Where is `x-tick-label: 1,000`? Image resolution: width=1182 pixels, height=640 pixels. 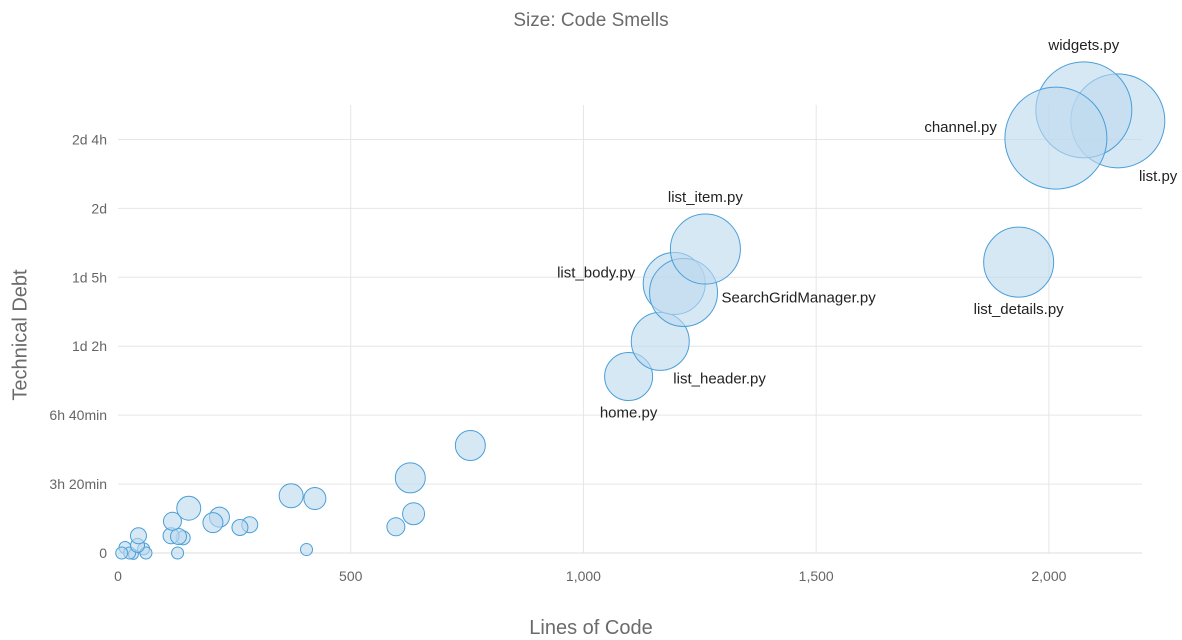 x-tick-label: 1,000 is located at coordinates (583, 576).